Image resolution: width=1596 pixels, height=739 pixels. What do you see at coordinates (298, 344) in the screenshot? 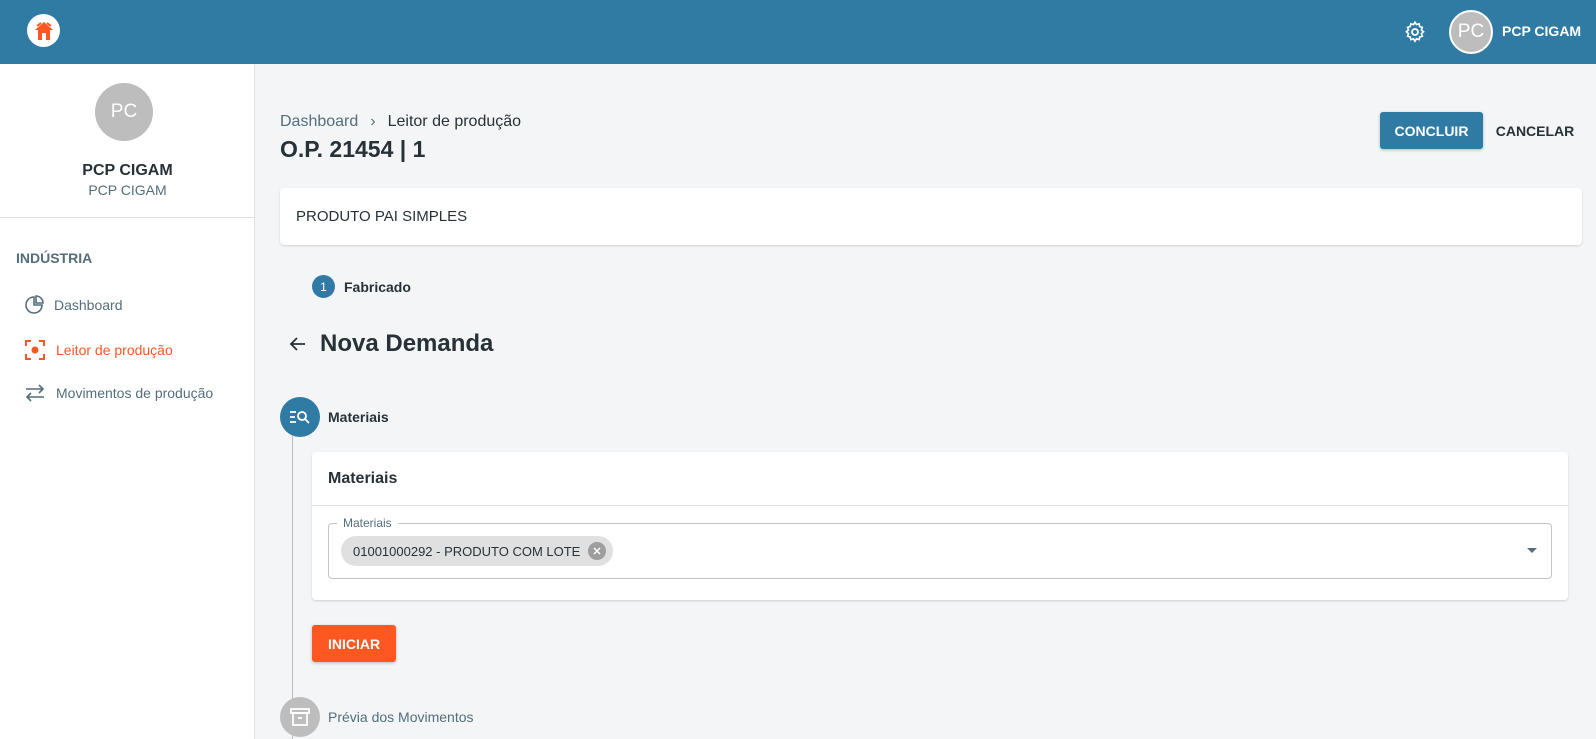
I see `arrow-left-icon` at bounding box center [298, 344].